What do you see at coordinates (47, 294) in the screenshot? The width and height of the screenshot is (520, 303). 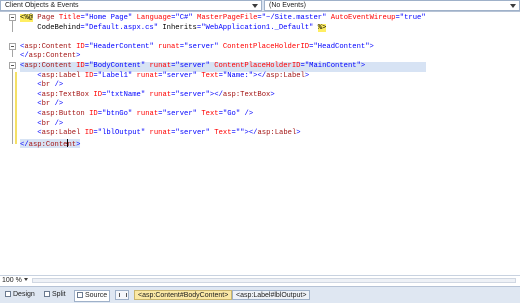 I see `split-icon` at bounding box center [47, 294].